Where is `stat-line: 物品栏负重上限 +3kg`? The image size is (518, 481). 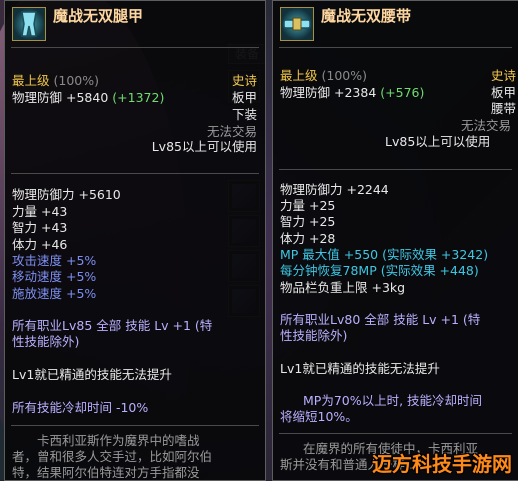
stat-line: 物品栏负重上限 +3kg is located at coordinates (343, 287).